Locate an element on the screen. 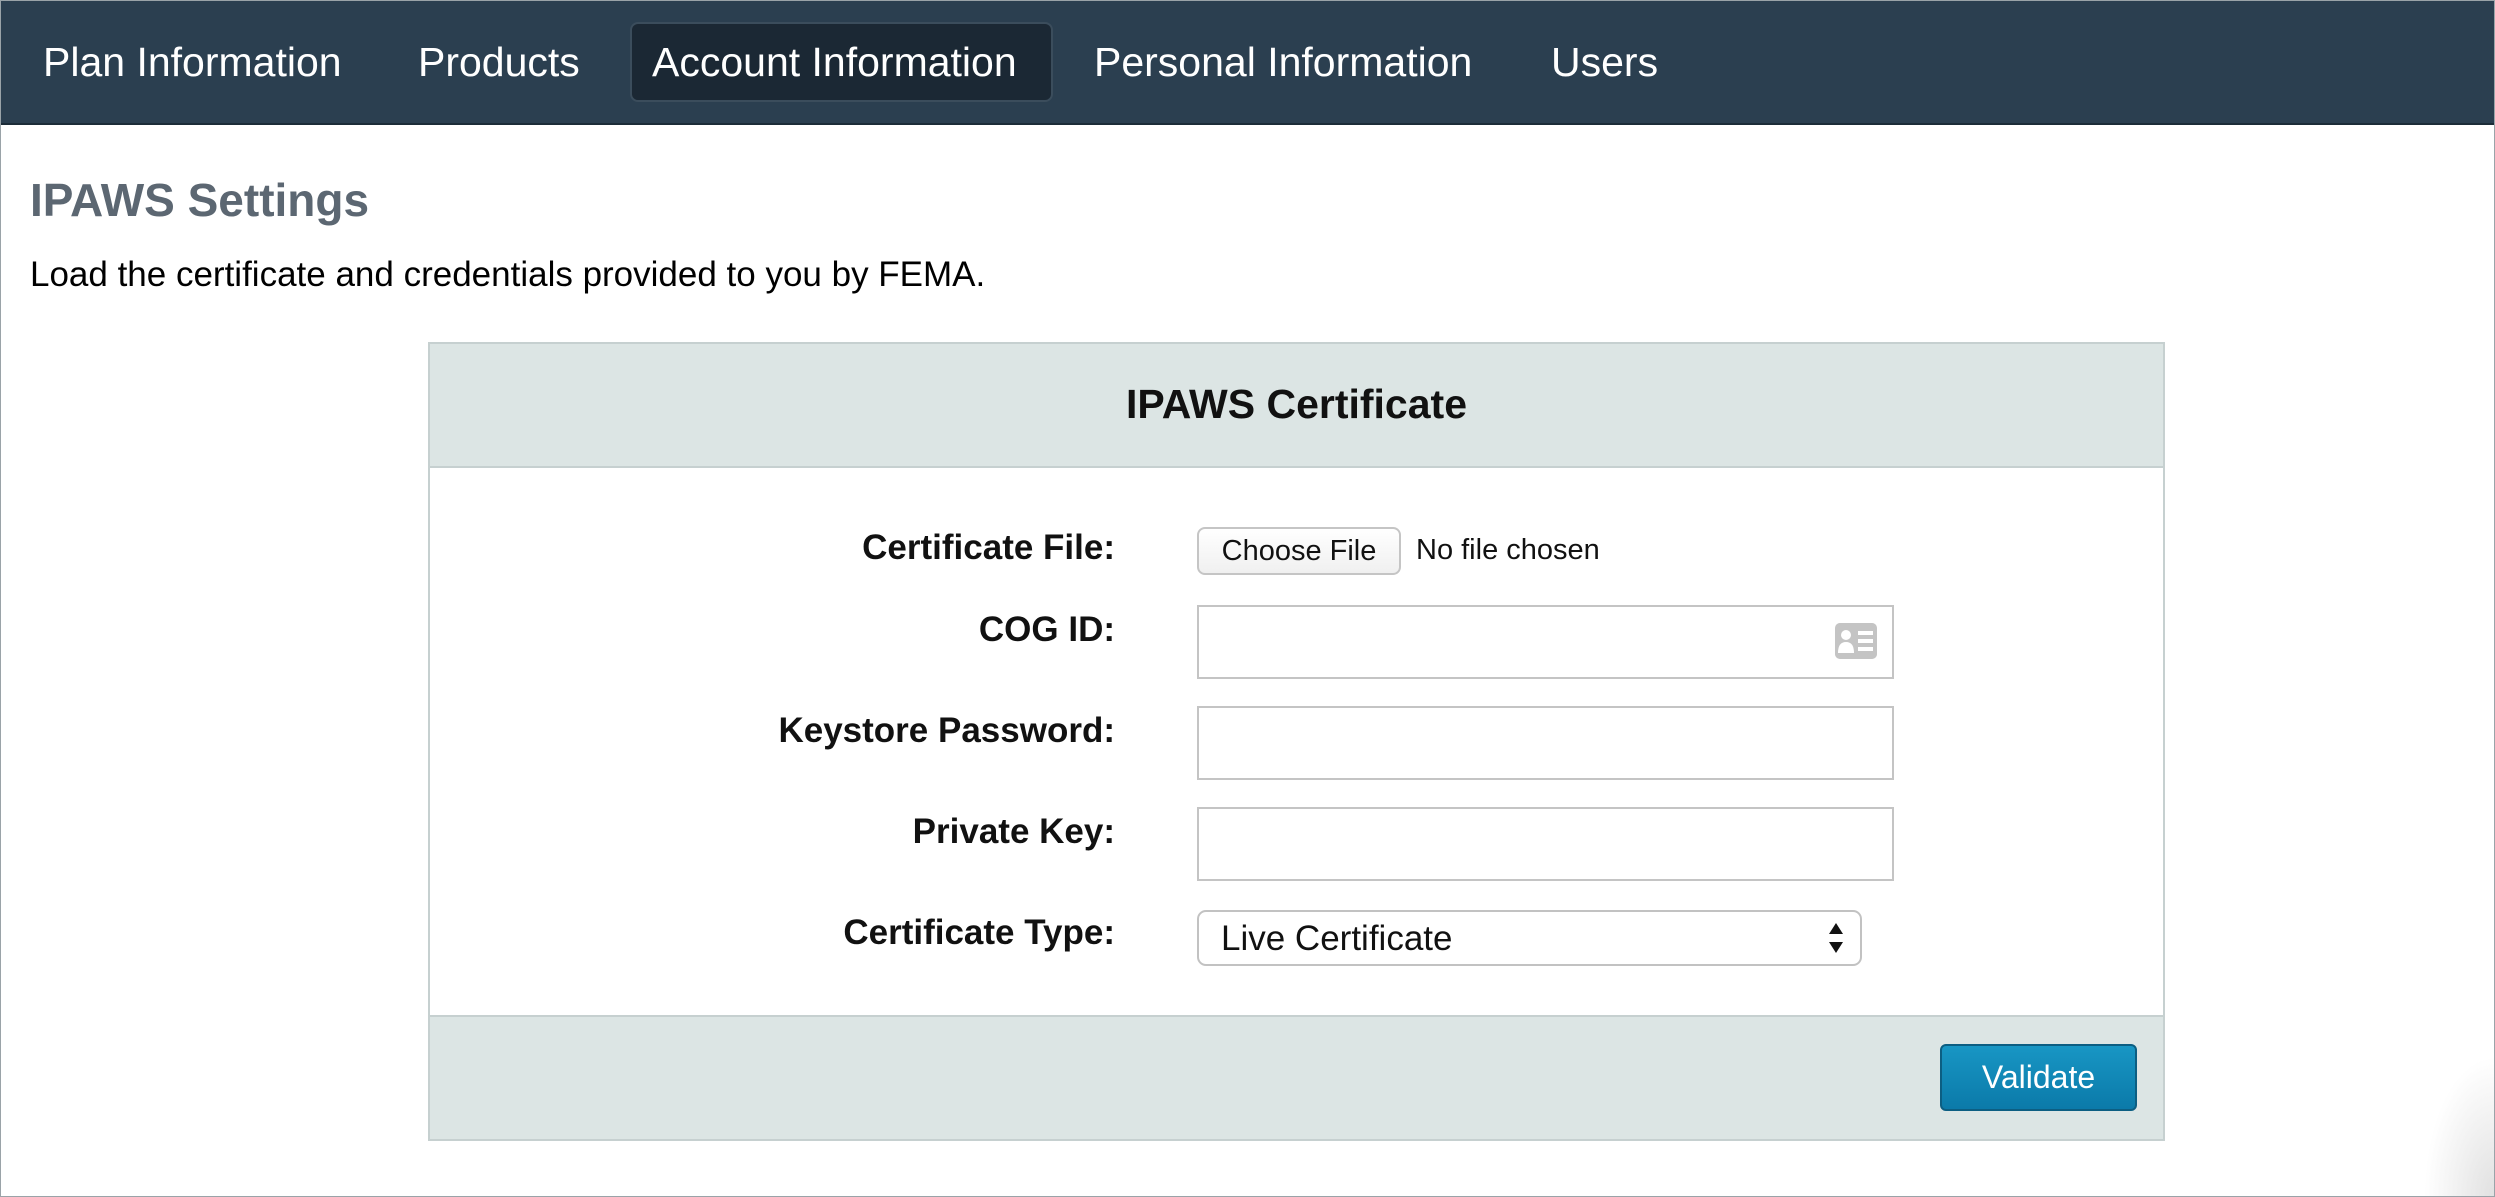 The height and width of the screenshot is (1197, 2495). select-arrows-icon is located at coordinates (1836, 938).